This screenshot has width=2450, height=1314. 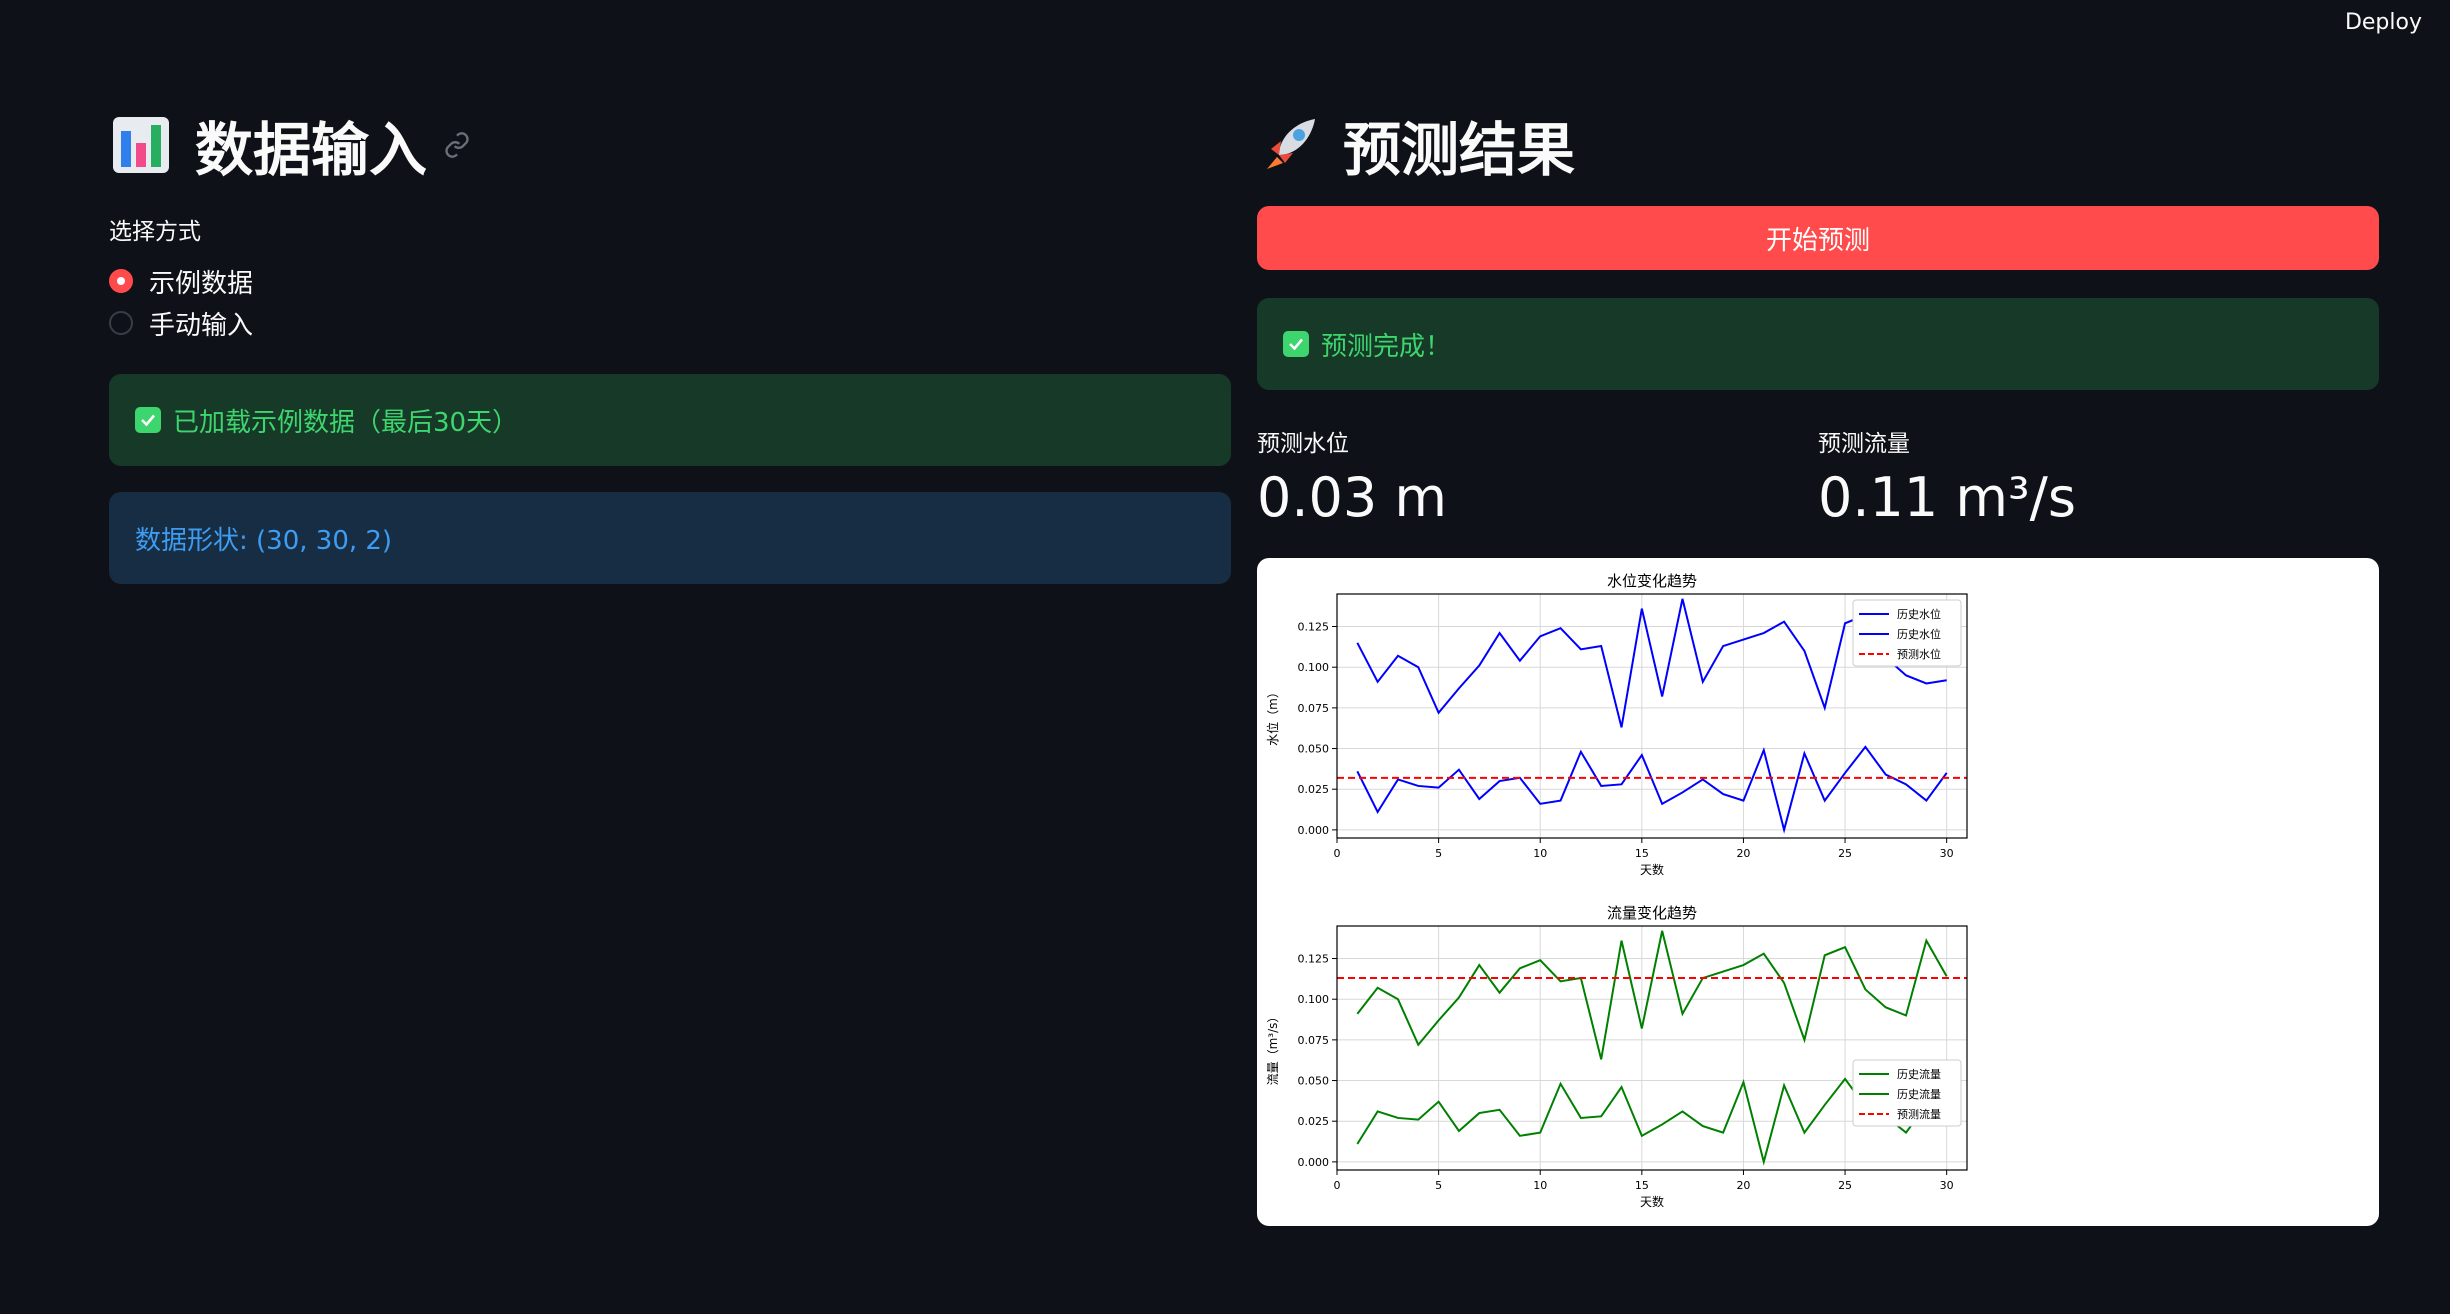 What do you see at coordinates (1818, 145) in the screenshot?
I see `prediction-title: 预测结果` at bounding box center [1818, 145].